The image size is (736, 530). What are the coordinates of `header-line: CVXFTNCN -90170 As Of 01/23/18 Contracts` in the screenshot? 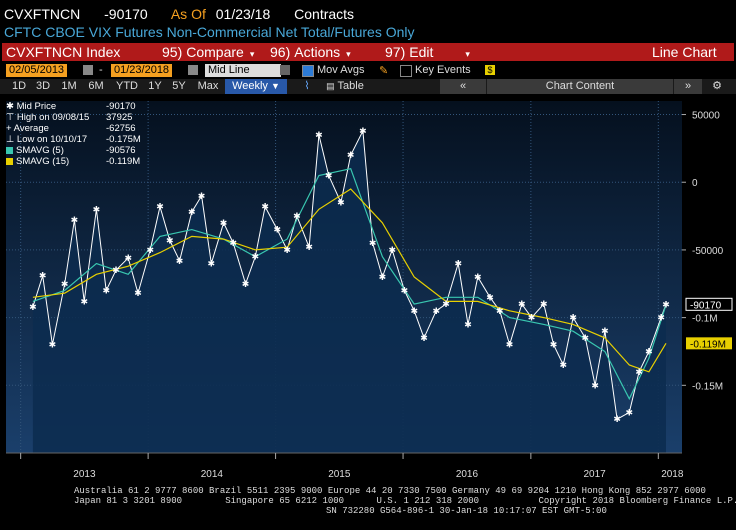 It's located at (189, 14).